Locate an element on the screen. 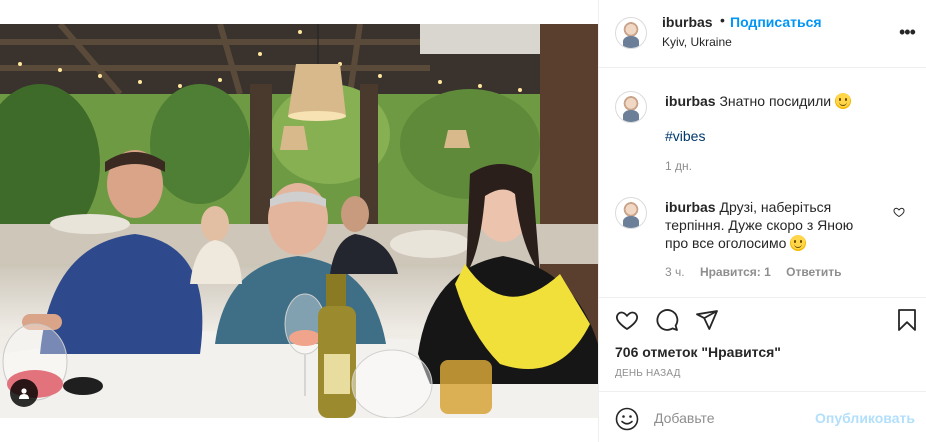 This screenshot has height=442, width=926. hashtag-link: #vibes is located at coordinates (685, 136).